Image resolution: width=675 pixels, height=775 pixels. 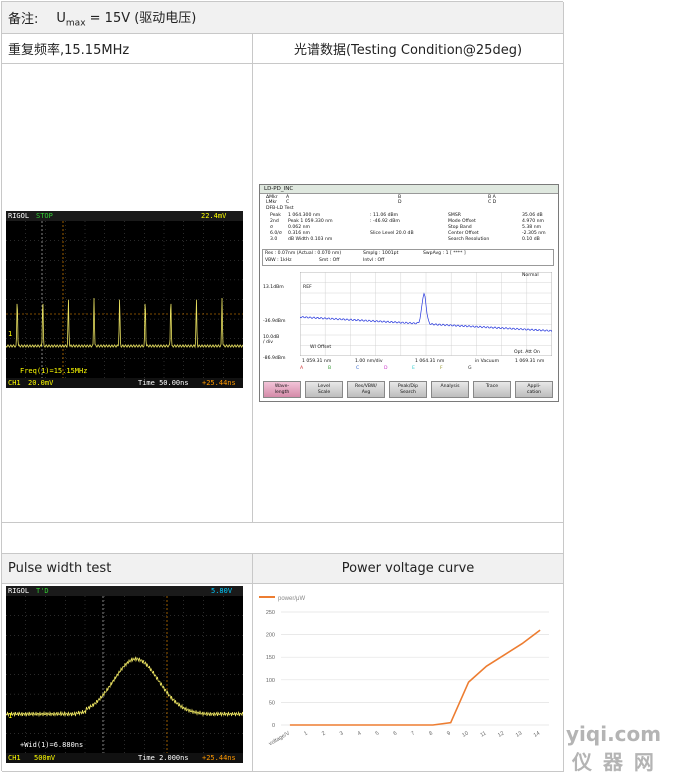 What do you see at coordinates (19, 216) in the screenshot?
I see `scope-brand: RIGOL` at bounding box center [19, 216].